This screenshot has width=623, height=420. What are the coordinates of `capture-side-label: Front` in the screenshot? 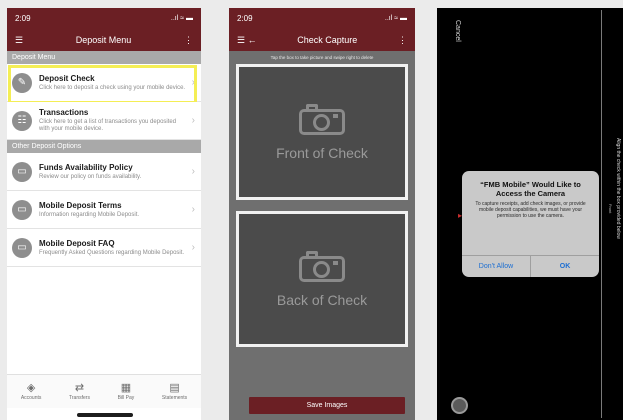 It's located at (610, 209).